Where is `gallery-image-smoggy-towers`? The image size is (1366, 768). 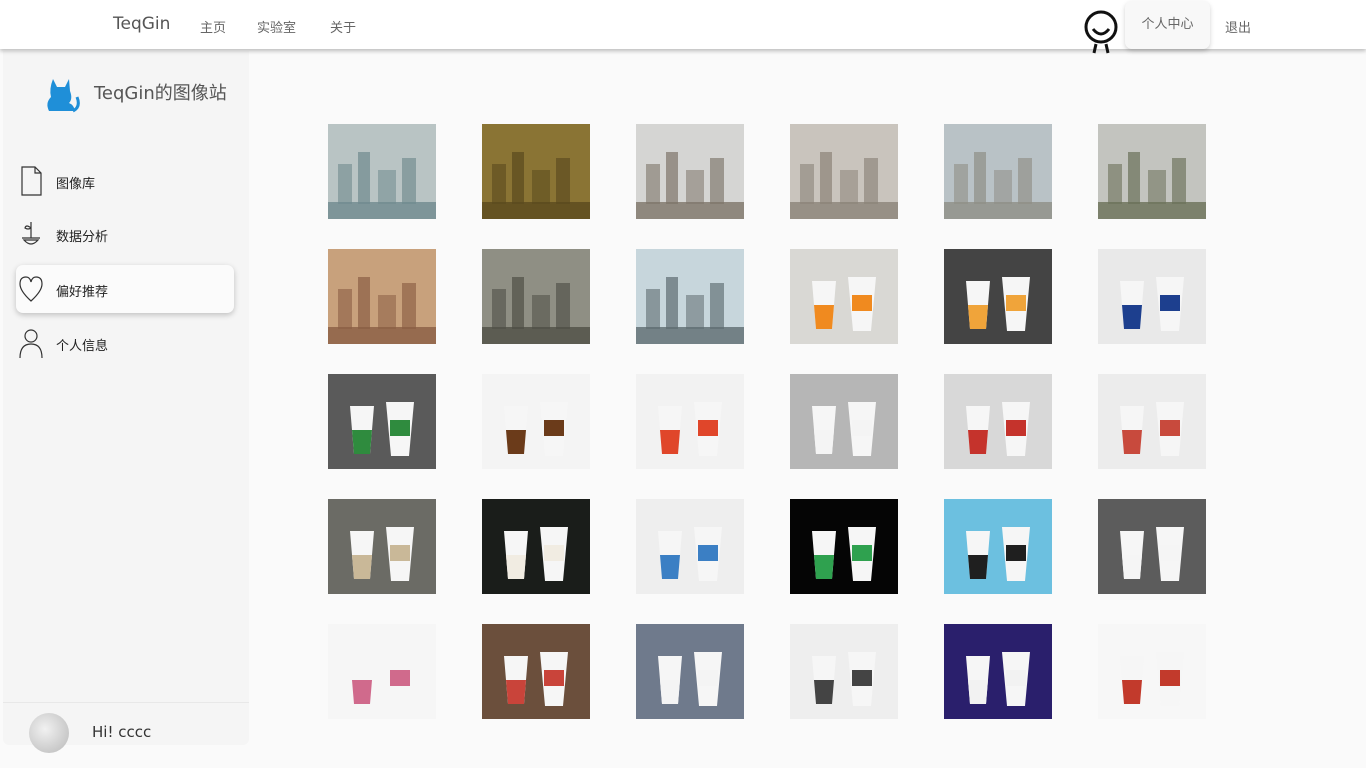 gallery-image-smoggy-towers is located at coordinates (998, 171).